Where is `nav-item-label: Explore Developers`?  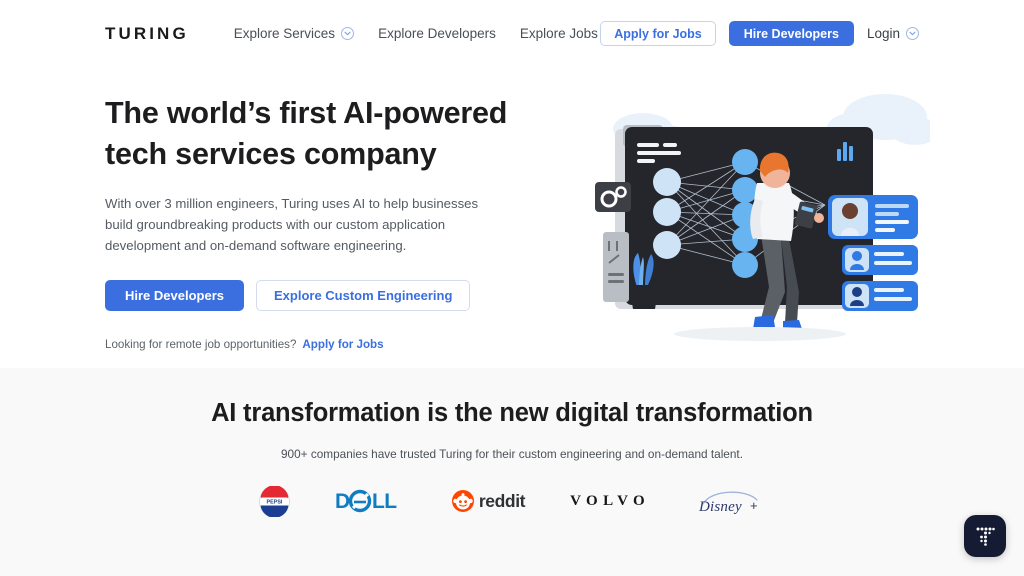 nav-item-label: Explore Developers is located at coordinates (437, 33).